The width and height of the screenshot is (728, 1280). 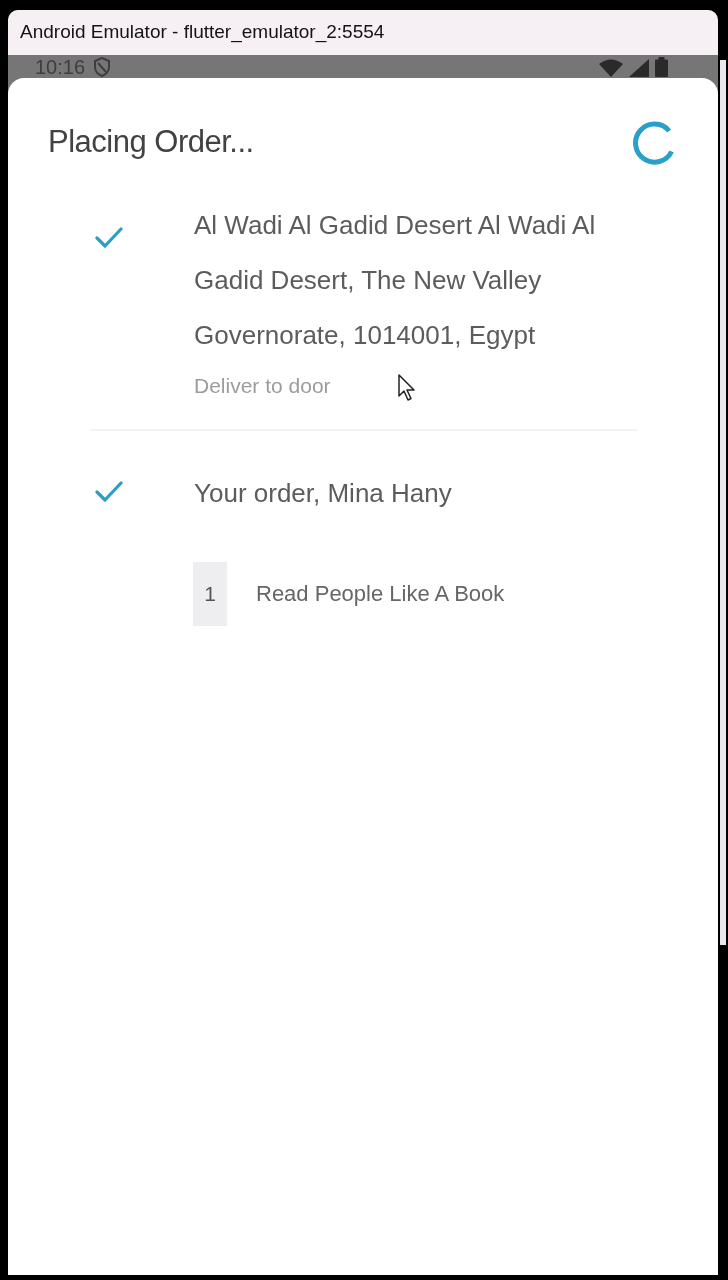 I want to click on wifi-icon, so click(x=611, y=68).